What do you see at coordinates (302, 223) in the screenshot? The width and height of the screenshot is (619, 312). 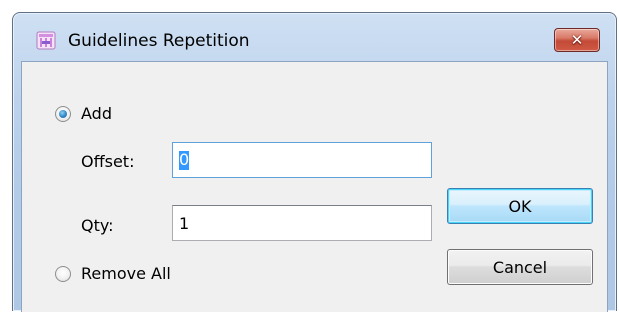 I see `qty-input` at bounding box center [302, 223].